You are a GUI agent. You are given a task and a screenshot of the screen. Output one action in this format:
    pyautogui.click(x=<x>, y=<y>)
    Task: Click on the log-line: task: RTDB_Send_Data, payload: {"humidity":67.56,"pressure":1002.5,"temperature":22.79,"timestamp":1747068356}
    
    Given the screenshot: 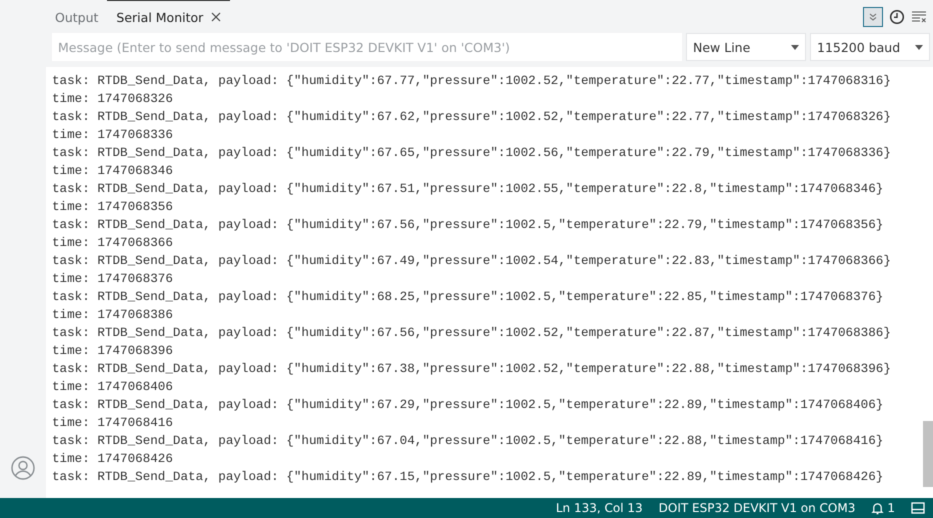 What is the action you would take?
    pyautogui.click(x=468, y=225)
    